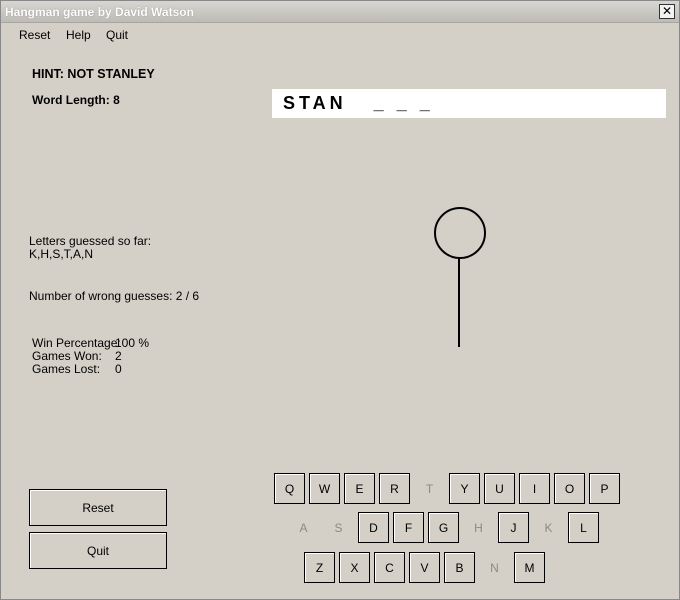 This screenshot has height=600, width=680. What do you see at coordinates (464, 488) in the screenshot?
I see `key-y: Y` at bounding box center [464, 488].